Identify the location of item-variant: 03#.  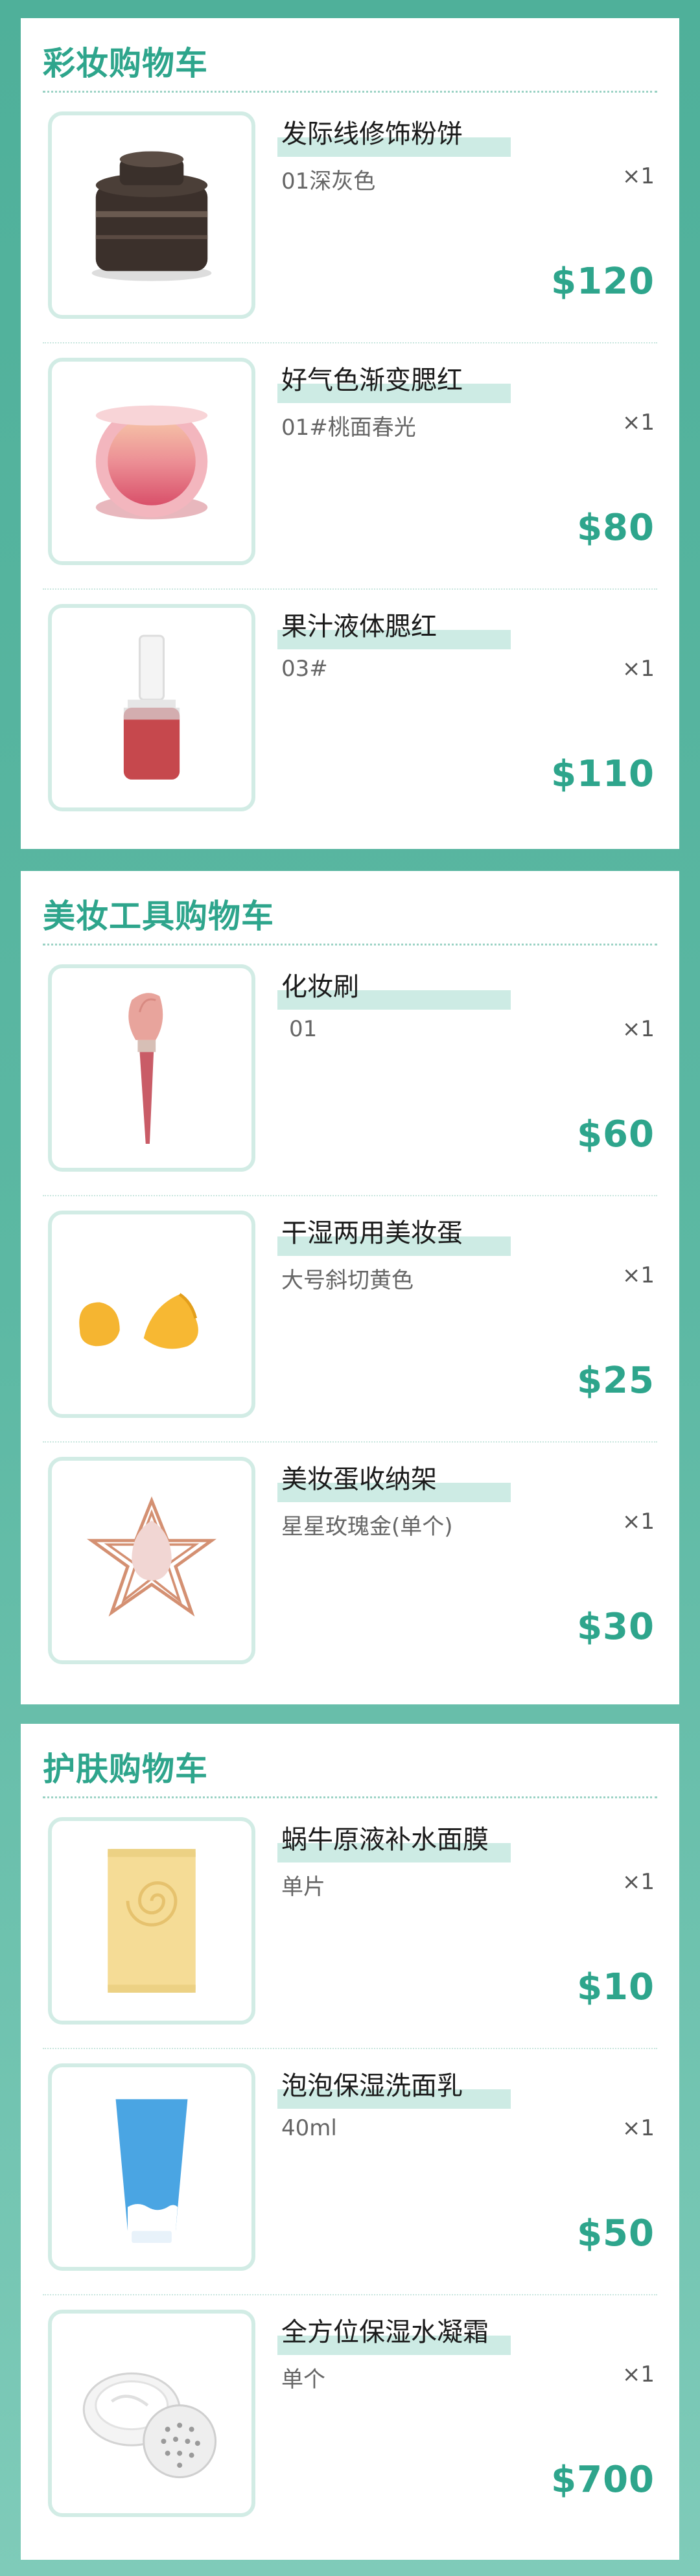
(304, 669).